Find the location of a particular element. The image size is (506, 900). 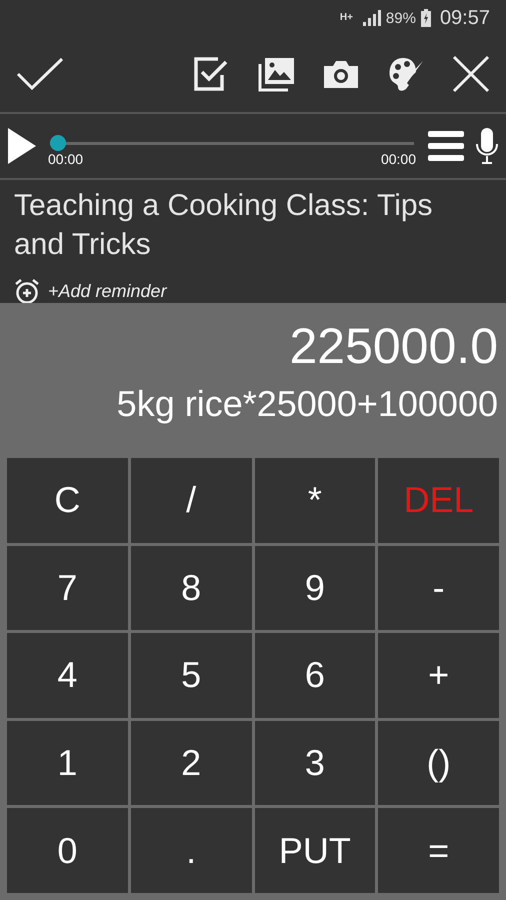

calculator-key: 5 is located at coordinates (191, 675).